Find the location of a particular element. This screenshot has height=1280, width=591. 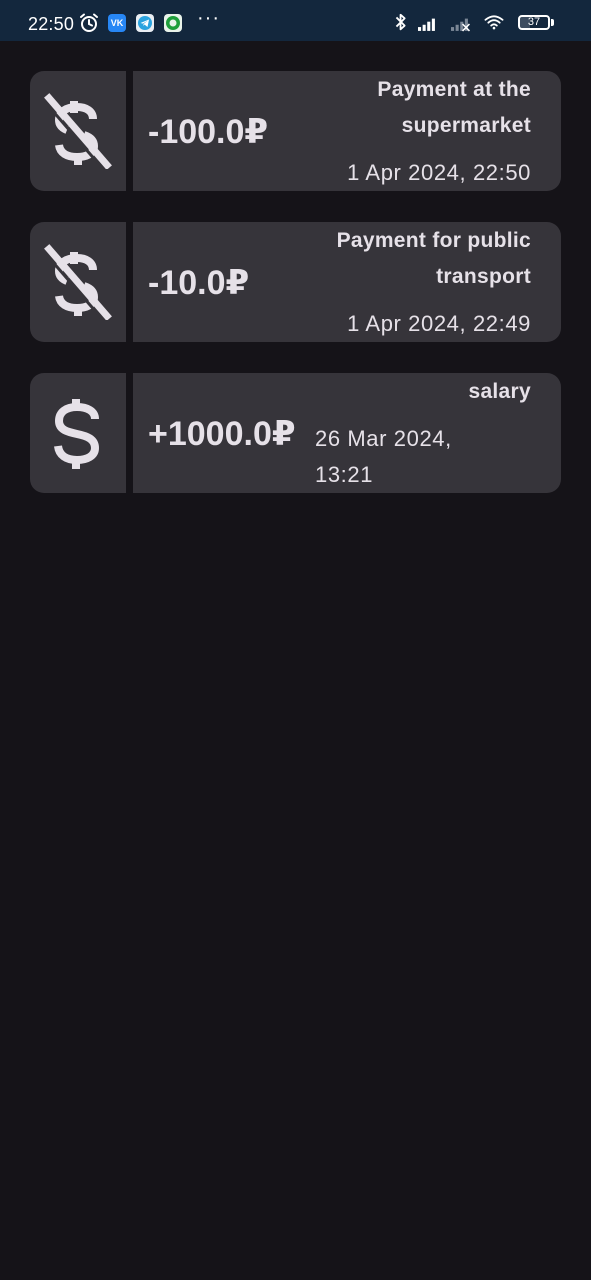

transaction-amount: +1000.0₽ is located at coordinates (222, 434).